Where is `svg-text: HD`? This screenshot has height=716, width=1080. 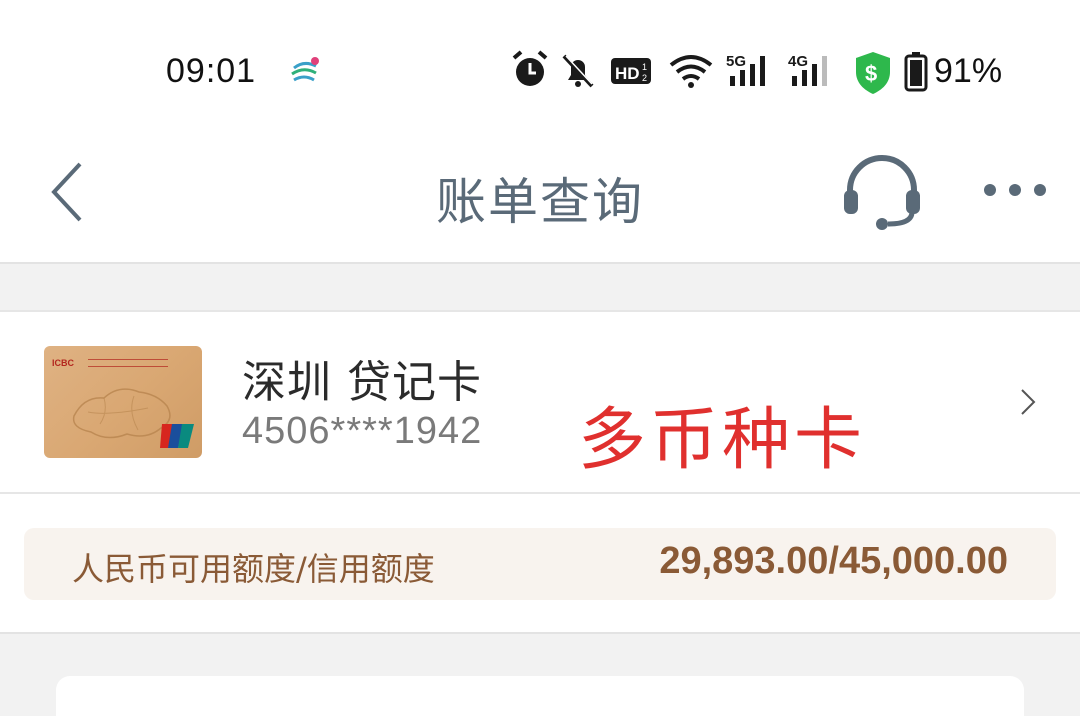 svg-text: HD is located at coordinates (627, 73).